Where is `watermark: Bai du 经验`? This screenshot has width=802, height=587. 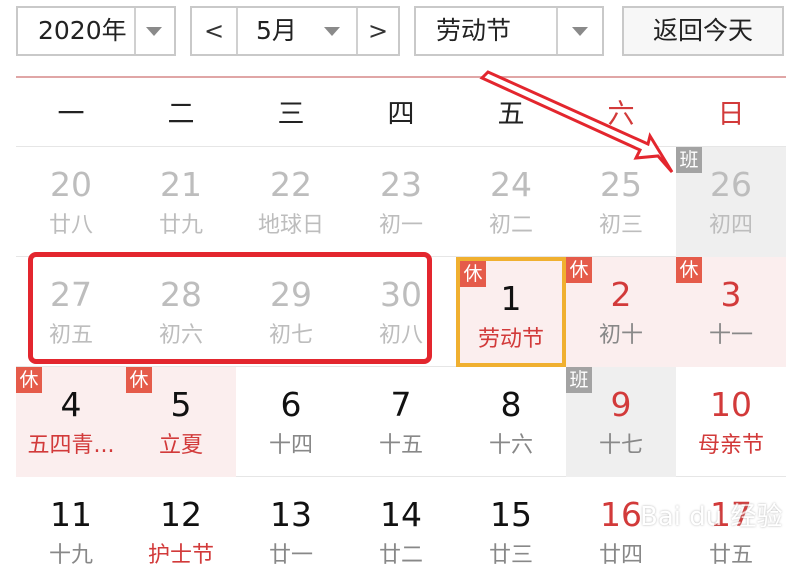
watermark: Bai du 经验 is located at coordinates (711, 517).